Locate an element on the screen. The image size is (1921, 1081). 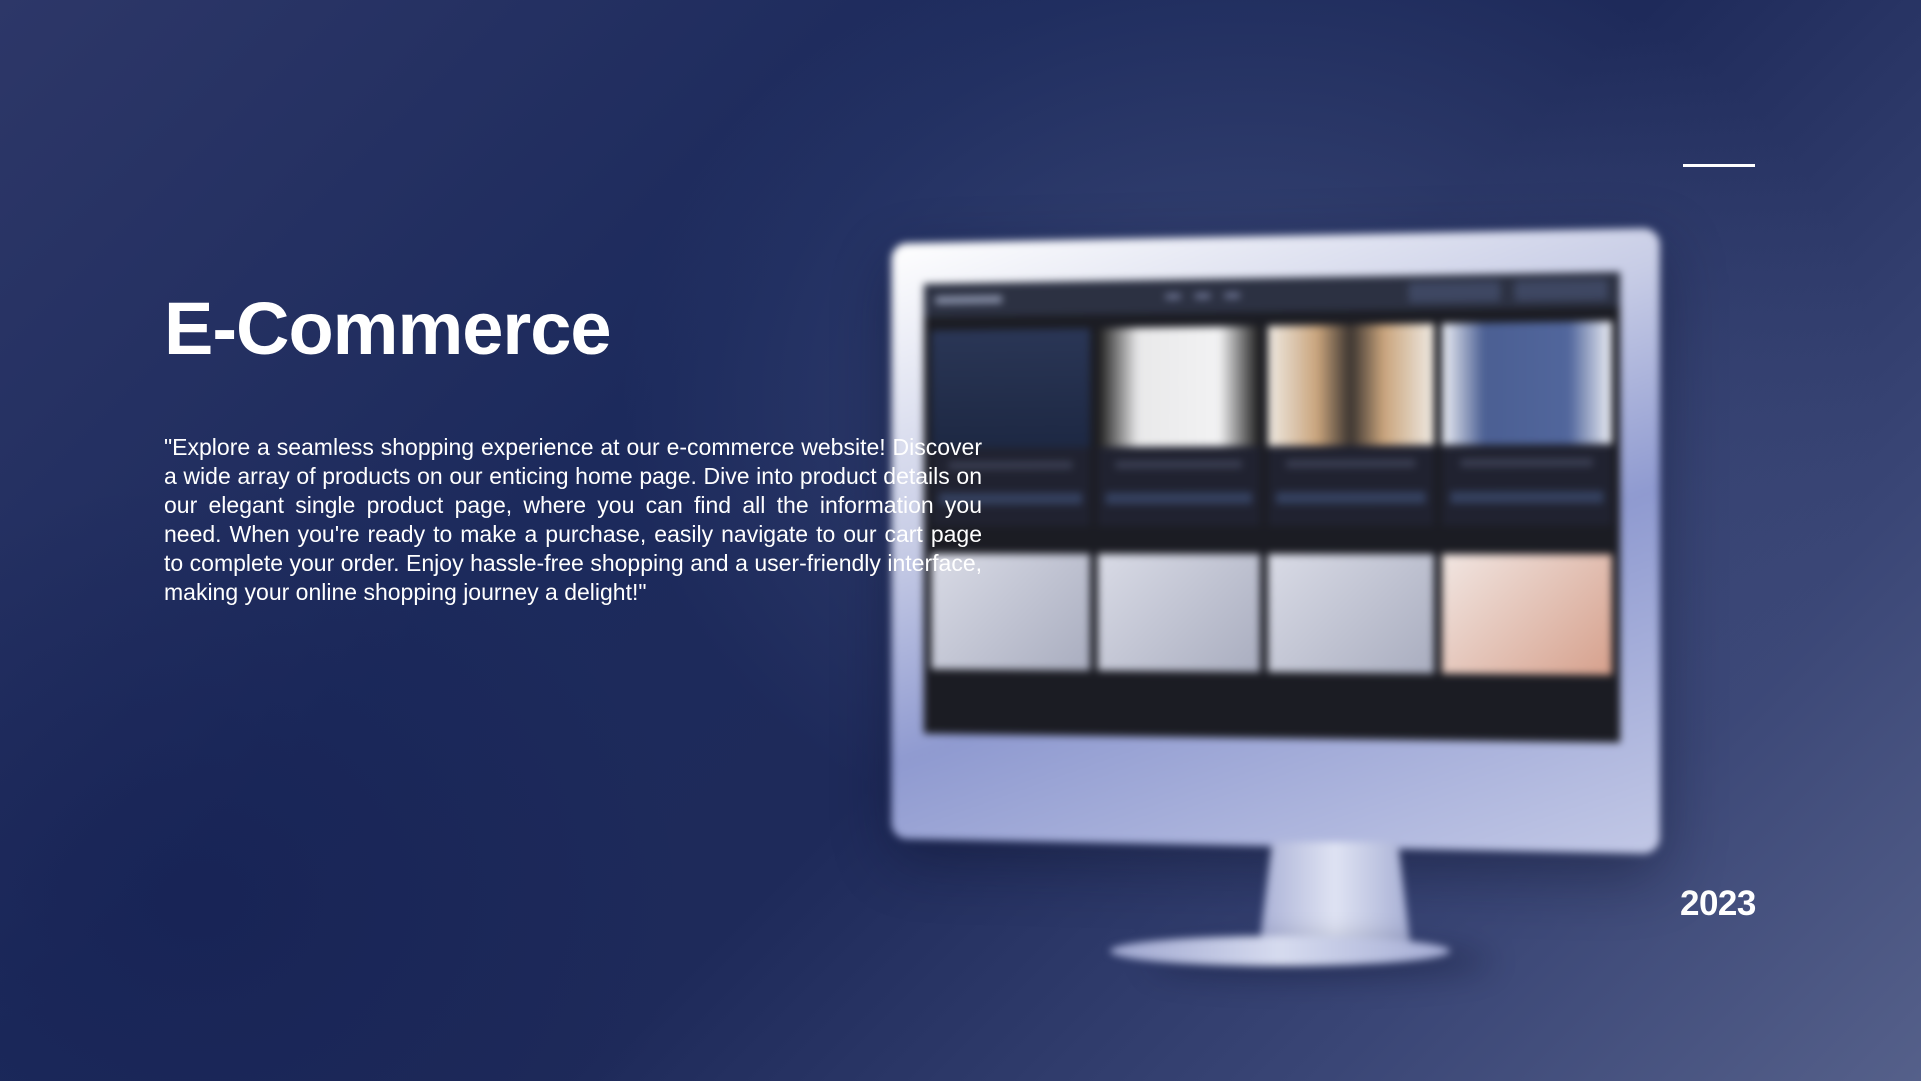
product-grid is located at coordinates (1272, 417).